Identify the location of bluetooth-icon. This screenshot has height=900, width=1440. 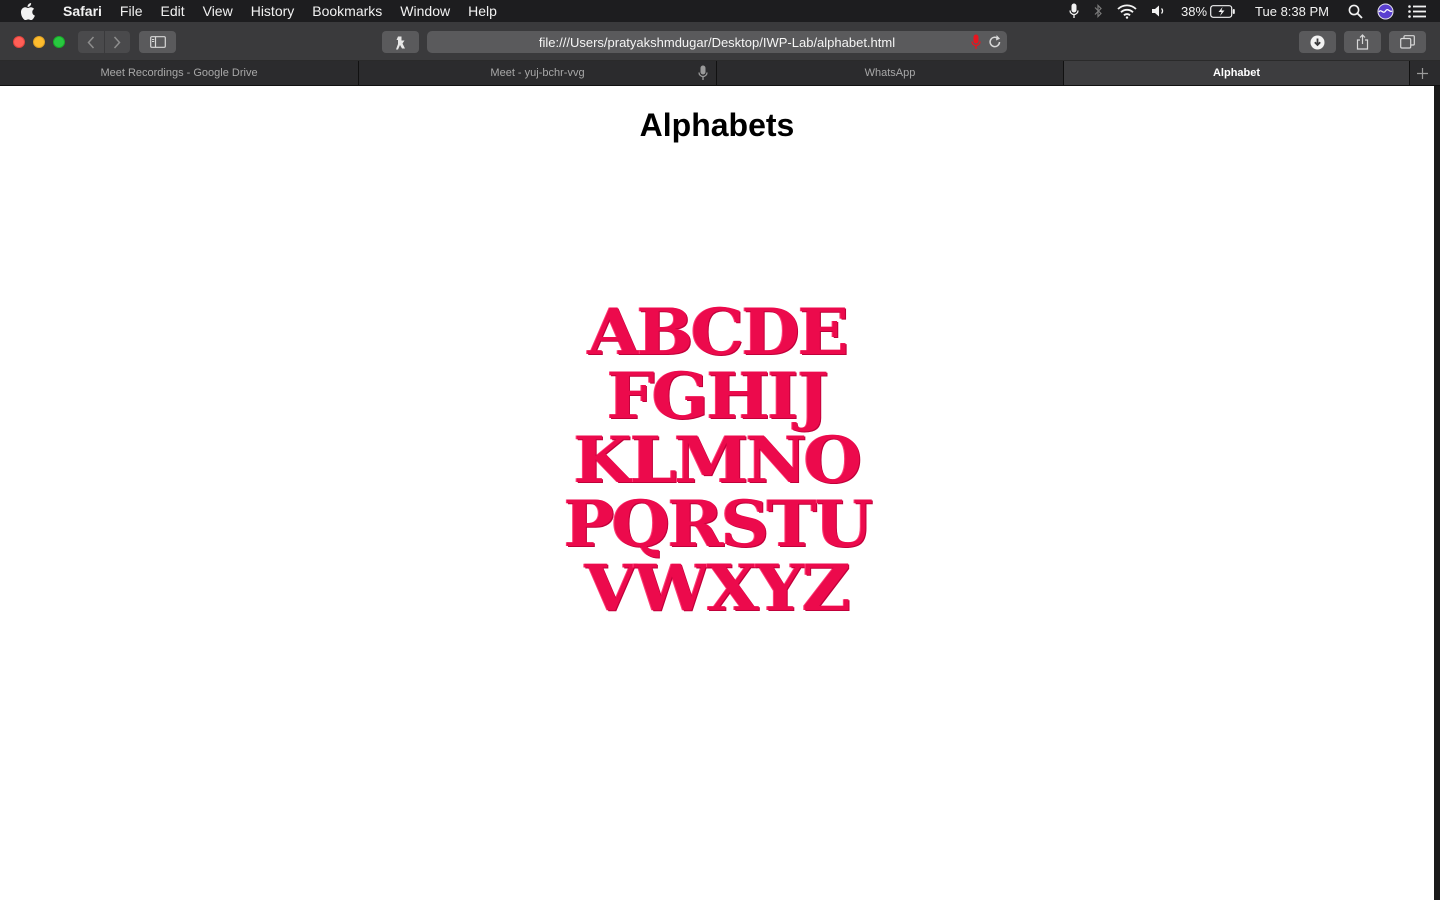
(1098, 11).